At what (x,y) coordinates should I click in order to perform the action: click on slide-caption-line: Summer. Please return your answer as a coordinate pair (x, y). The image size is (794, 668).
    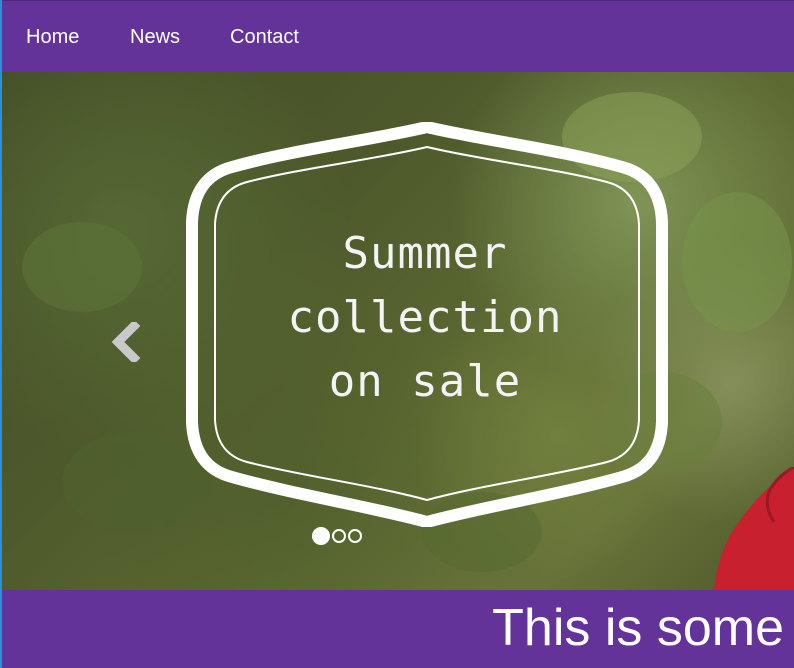
    Looking at the image, I should click on (425, 253).